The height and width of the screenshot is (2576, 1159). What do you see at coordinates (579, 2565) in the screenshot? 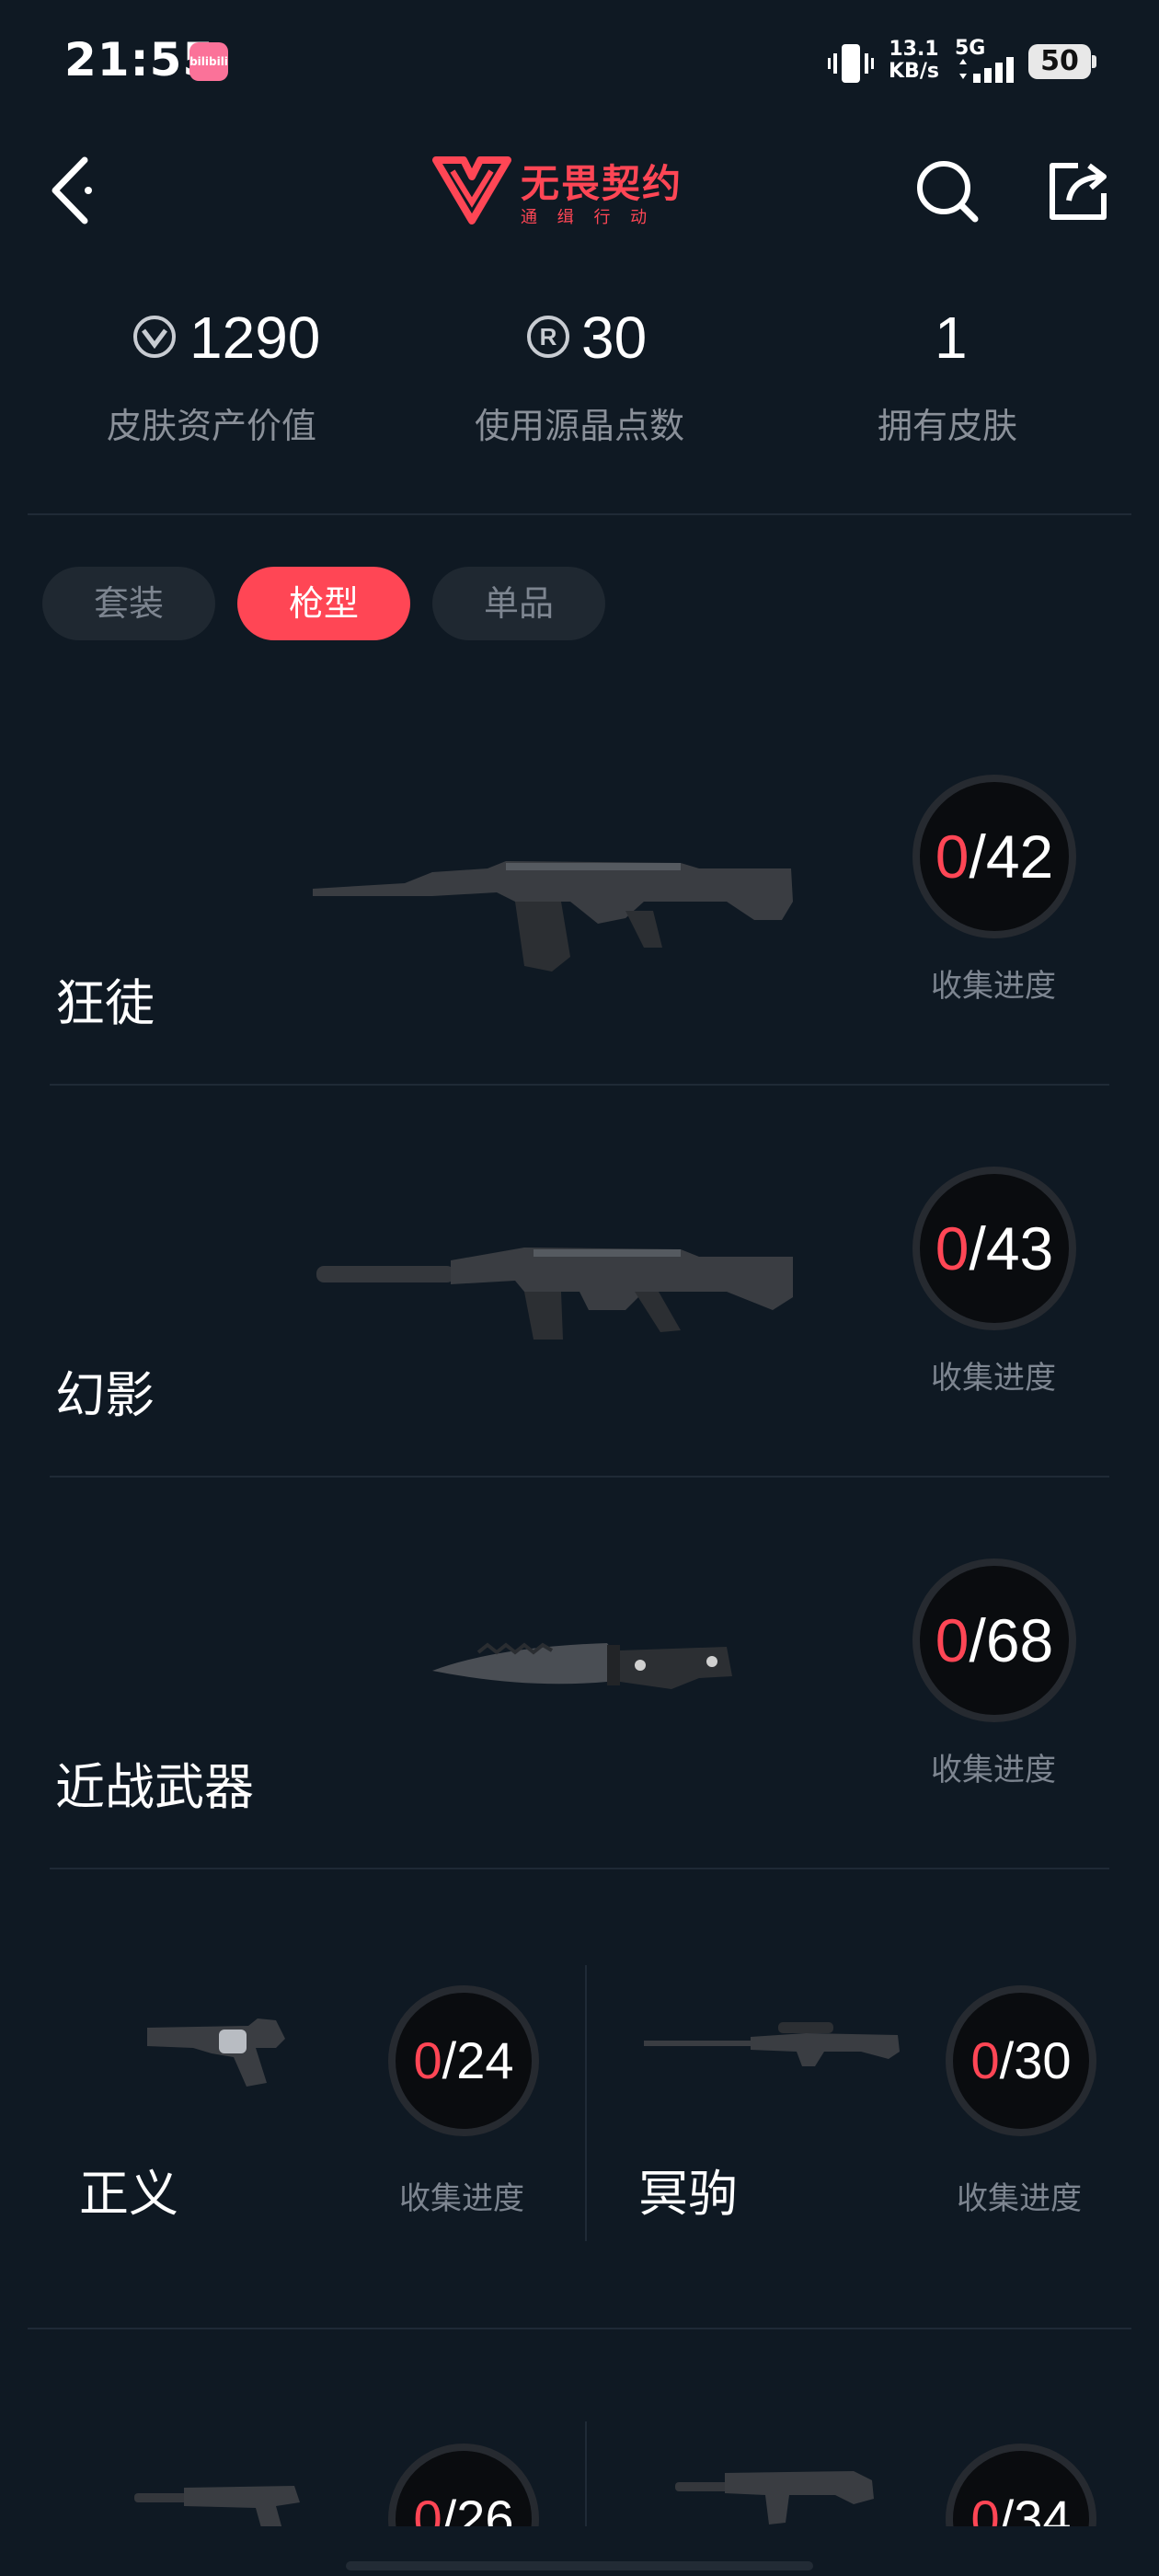
I see `gesture-navigation-bar` at bounding box center [579, 2565].